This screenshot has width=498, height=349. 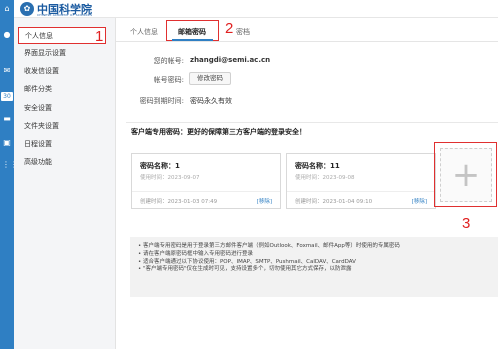 What do you see at coordinates (10, 164) in the screenshot?
I see `apps-grid-icon: ⋮⋮` at bounding box center [10, 164].